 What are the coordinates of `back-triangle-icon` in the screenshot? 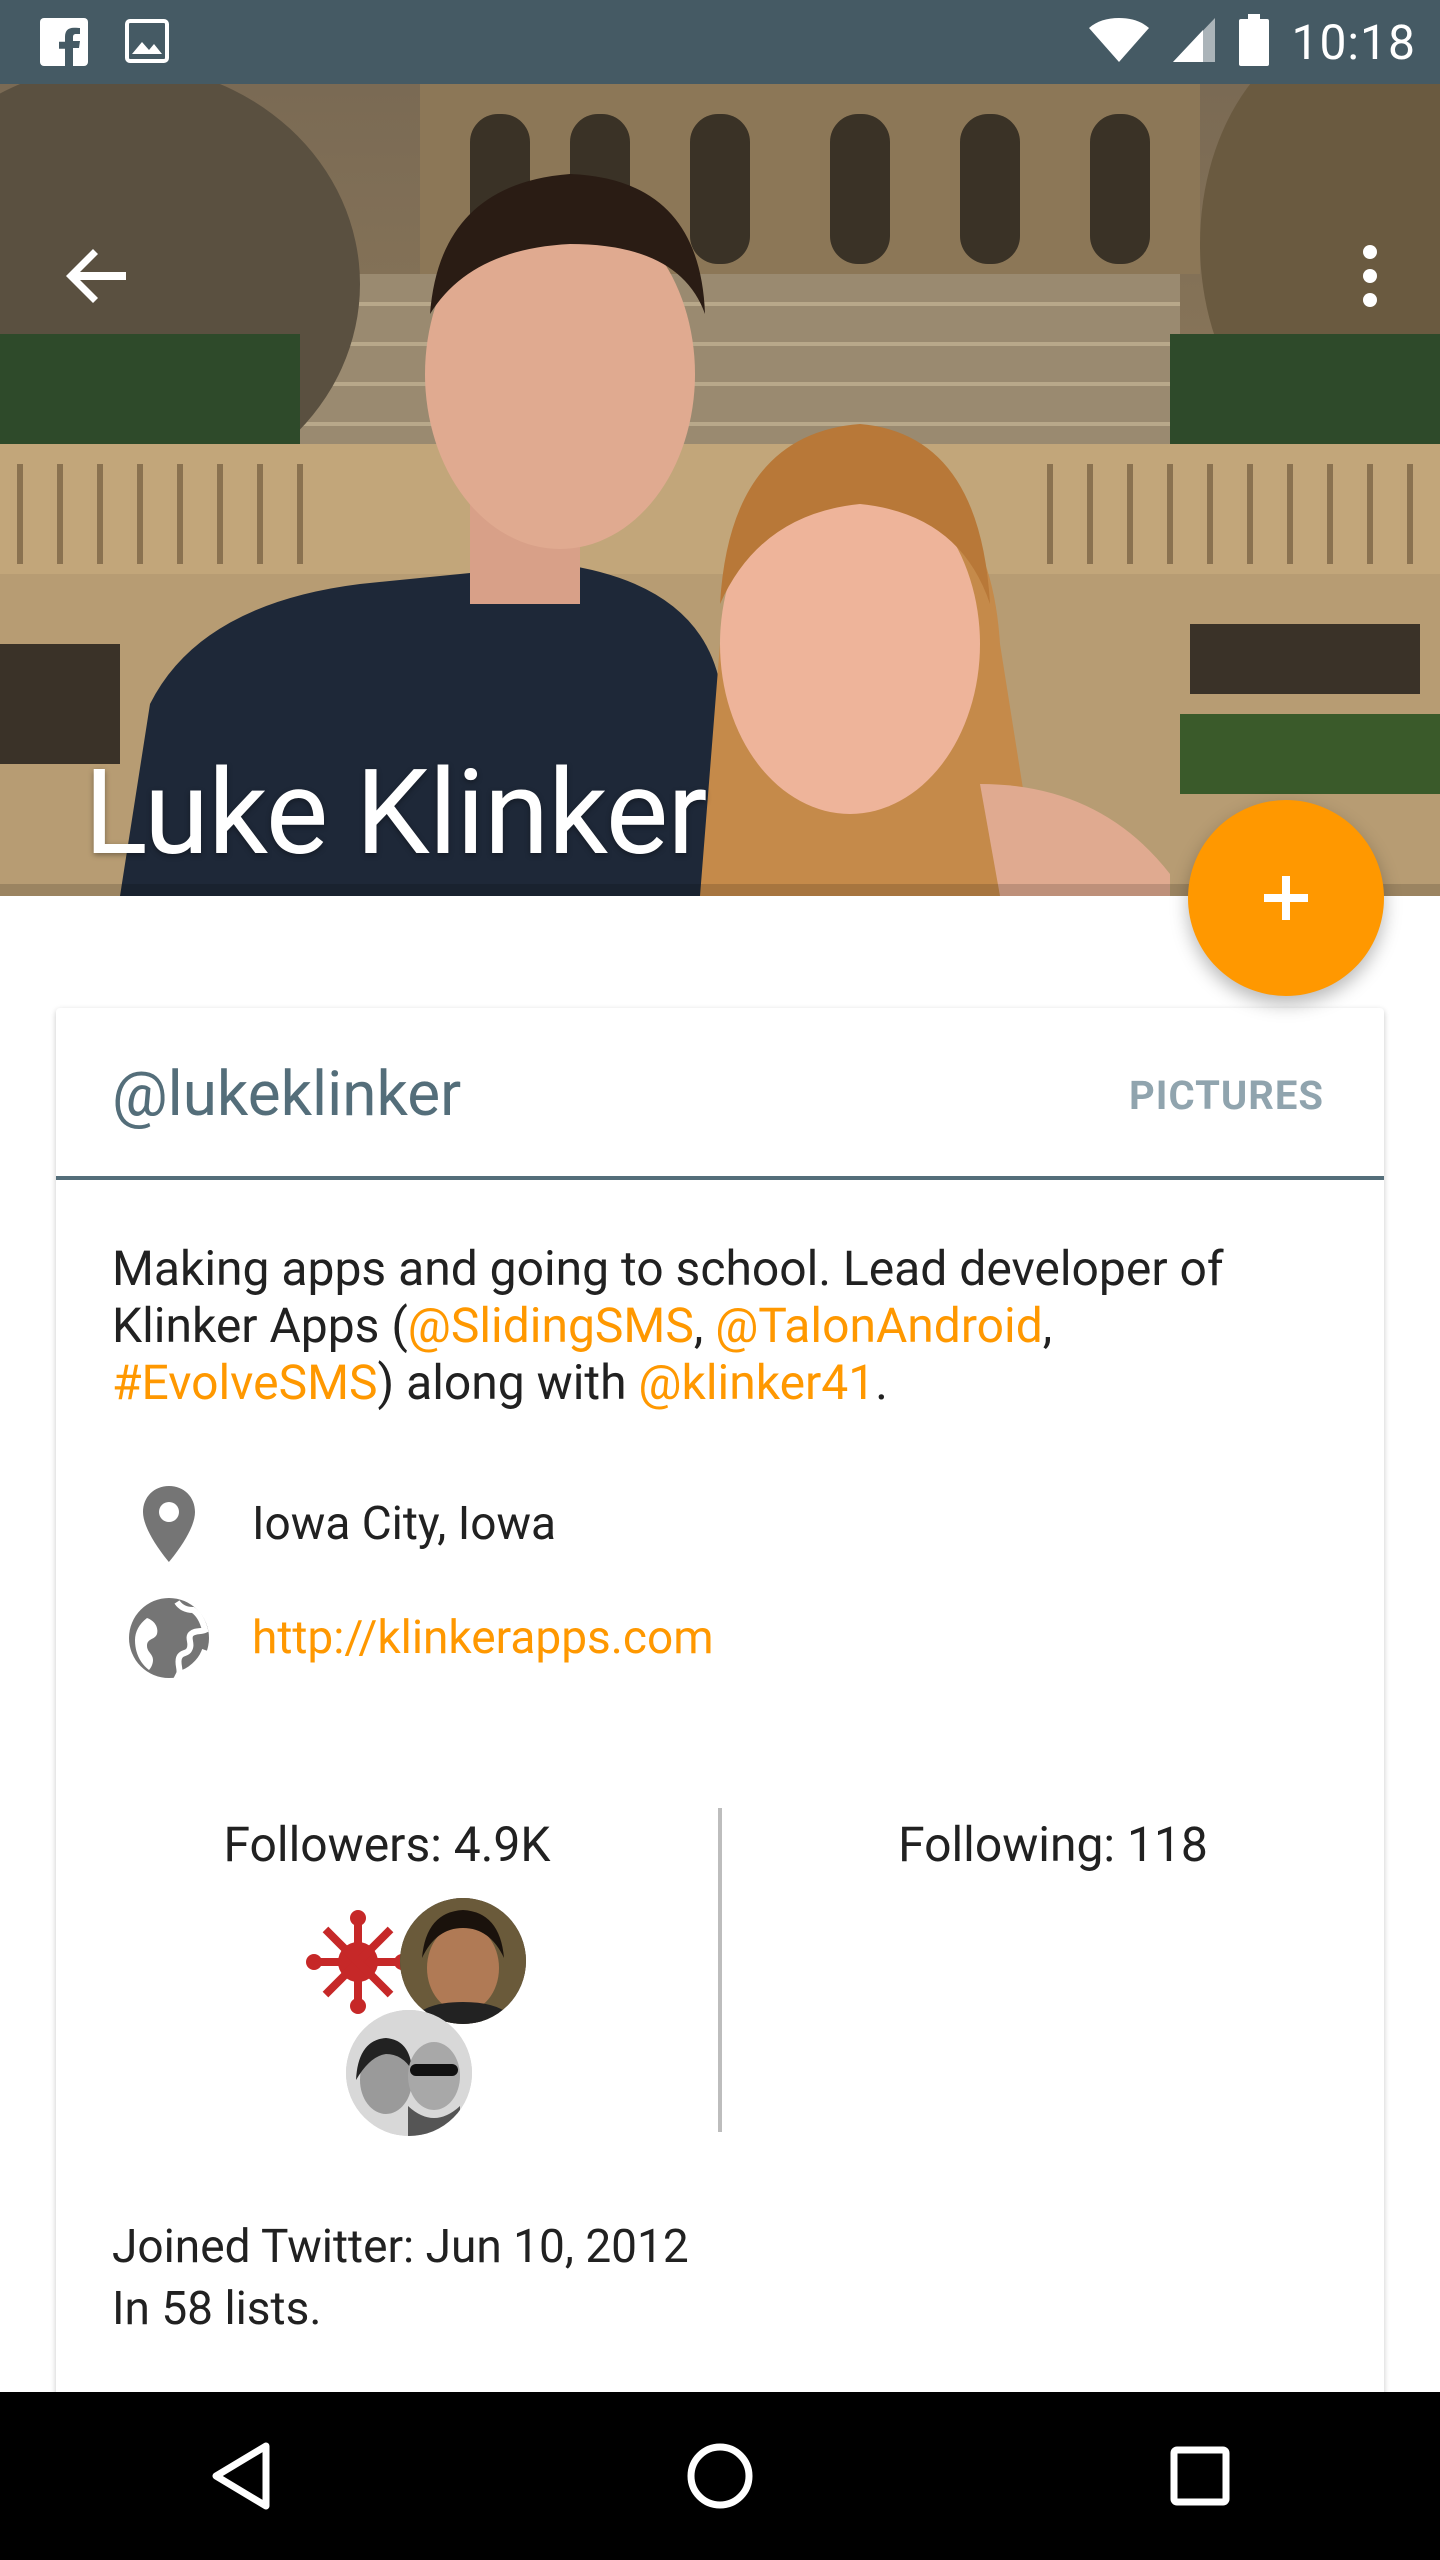 It's located at (241, 2476).